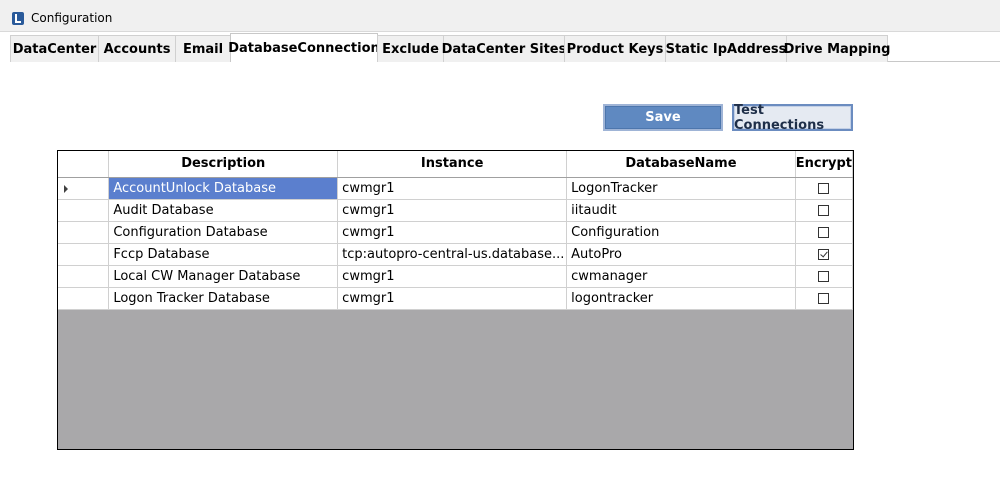 The height and width of the screenshot is (484, 1000). I want to click on cell-description: Fccp Database, so click(223, 254).